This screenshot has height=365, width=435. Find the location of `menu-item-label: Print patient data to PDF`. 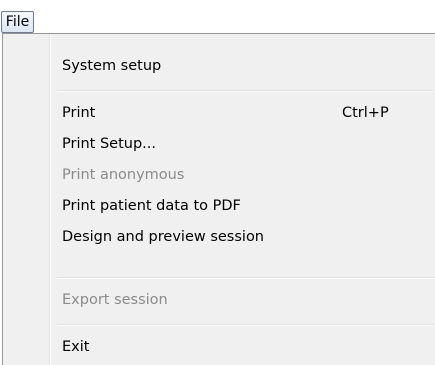

menu-item-label: Print patient data to PDF is located at coordinates (151, 206).